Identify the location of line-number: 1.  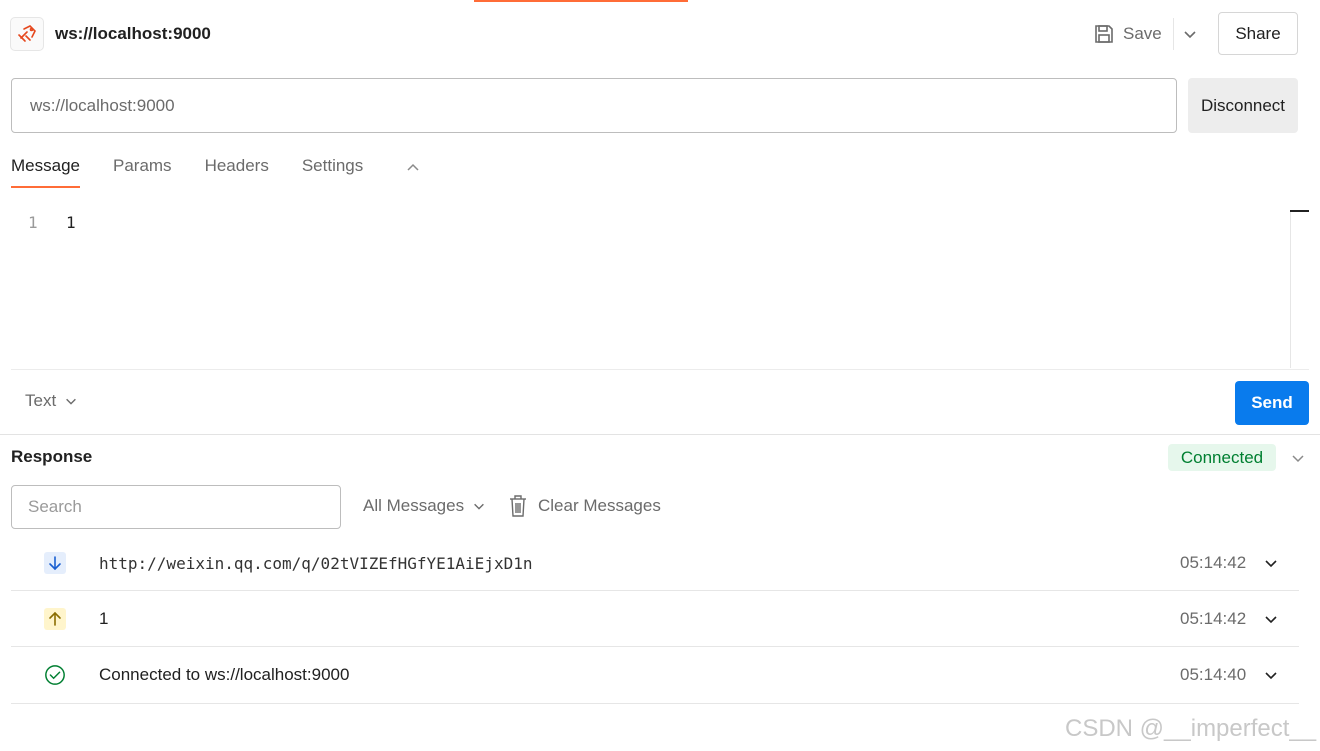
(33, 222).